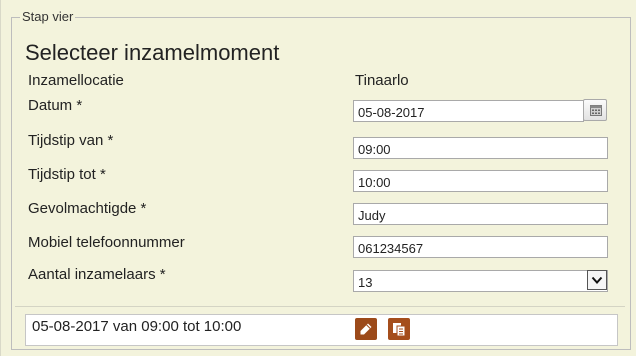 Image resolution: width=636 pixels, height=356 pixels. I want to click on chevron-down-icon, so click(597, 280).